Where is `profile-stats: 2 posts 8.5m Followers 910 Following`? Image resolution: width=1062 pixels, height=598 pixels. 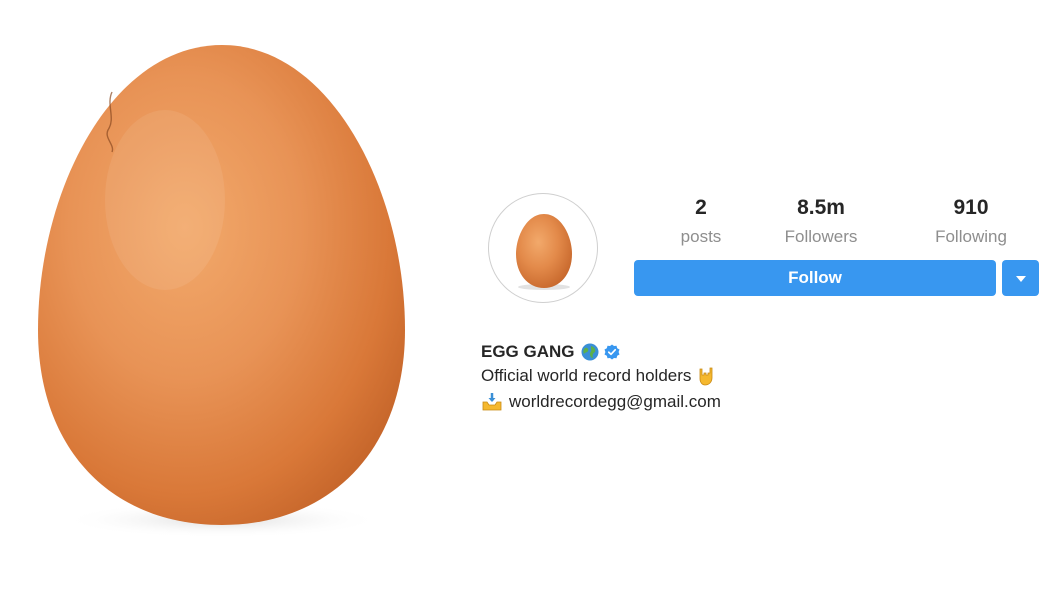 profile-stats: 2 posts 8.5m Followers 910 Following is located at coordinates (837, 224).